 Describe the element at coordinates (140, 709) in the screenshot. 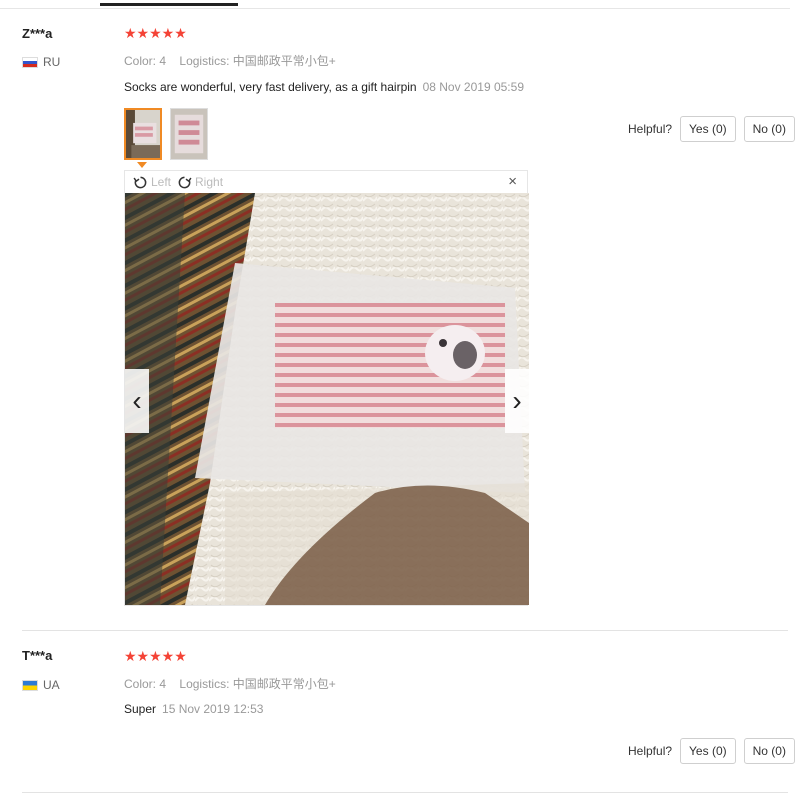

I see `review-body: Super` at that location.